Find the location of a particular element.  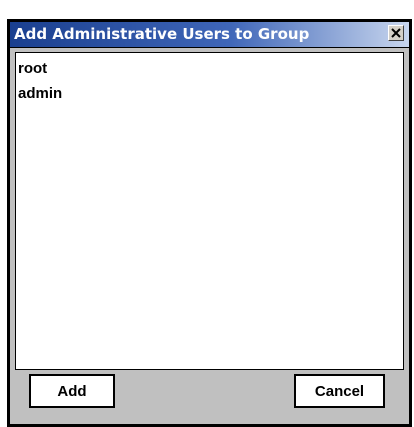

list-item-root: root is located at coordinates (210, 68).